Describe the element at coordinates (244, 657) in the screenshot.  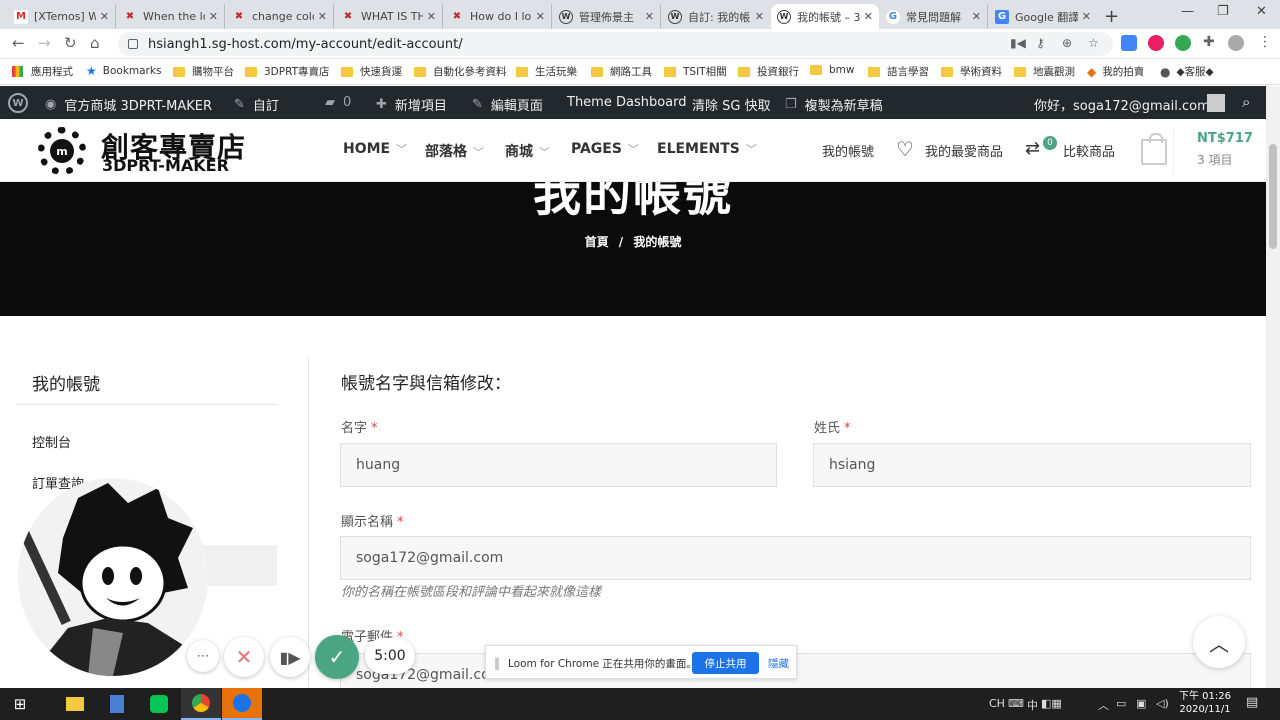
I see `cancel-recording-button: ✕` at that location.